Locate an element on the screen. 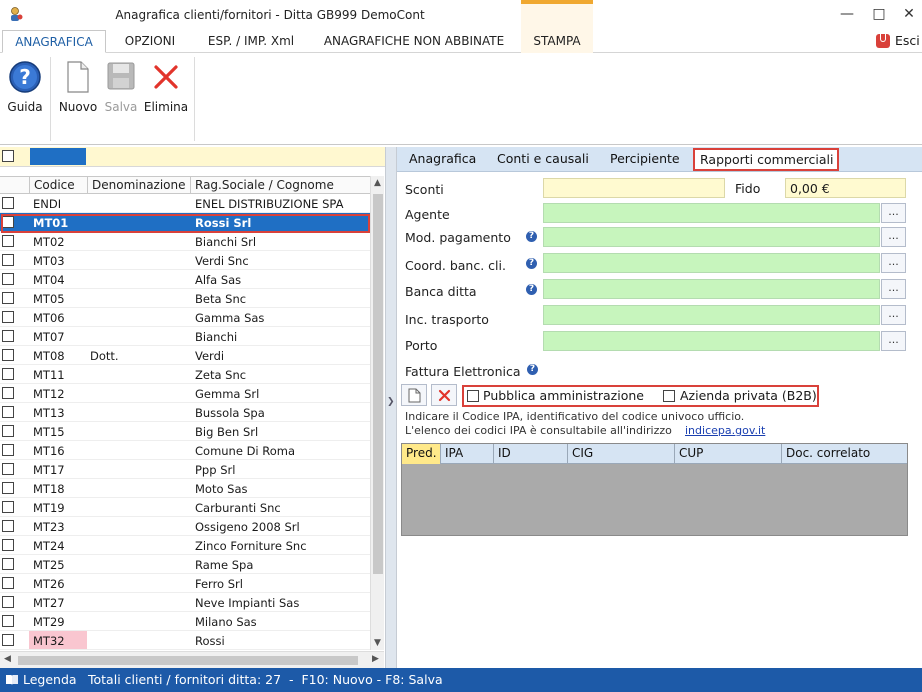 The width and height of the screenshot is (922, 692). table-row: MT07 Bianchi is located at coordinates (185, 336).